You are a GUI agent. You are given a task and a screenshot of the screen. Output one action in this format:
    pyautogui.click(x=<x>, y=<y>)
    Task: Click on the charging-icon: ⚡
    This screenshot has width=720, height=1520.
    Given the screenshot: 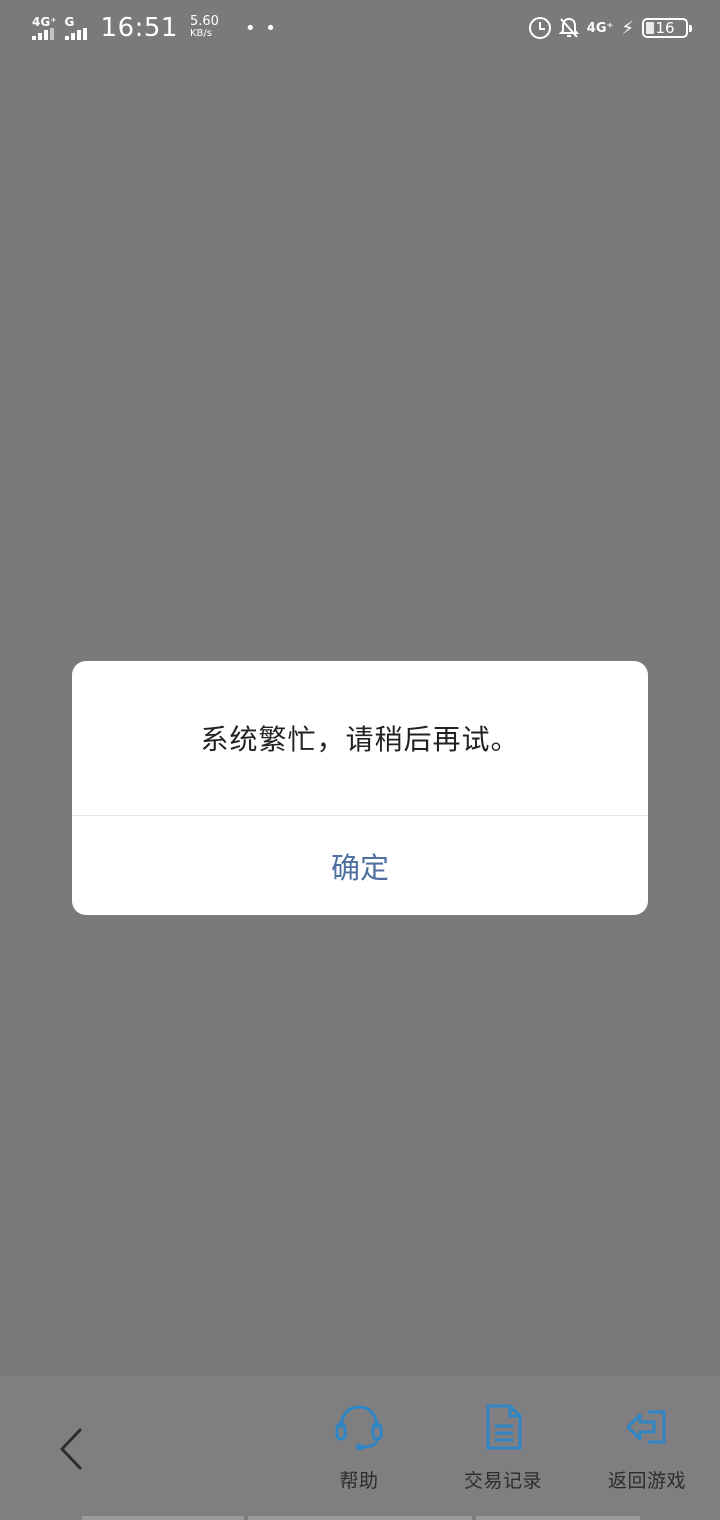 What is the action you would take?
    pyautogui.click(x=627, y=28)
    